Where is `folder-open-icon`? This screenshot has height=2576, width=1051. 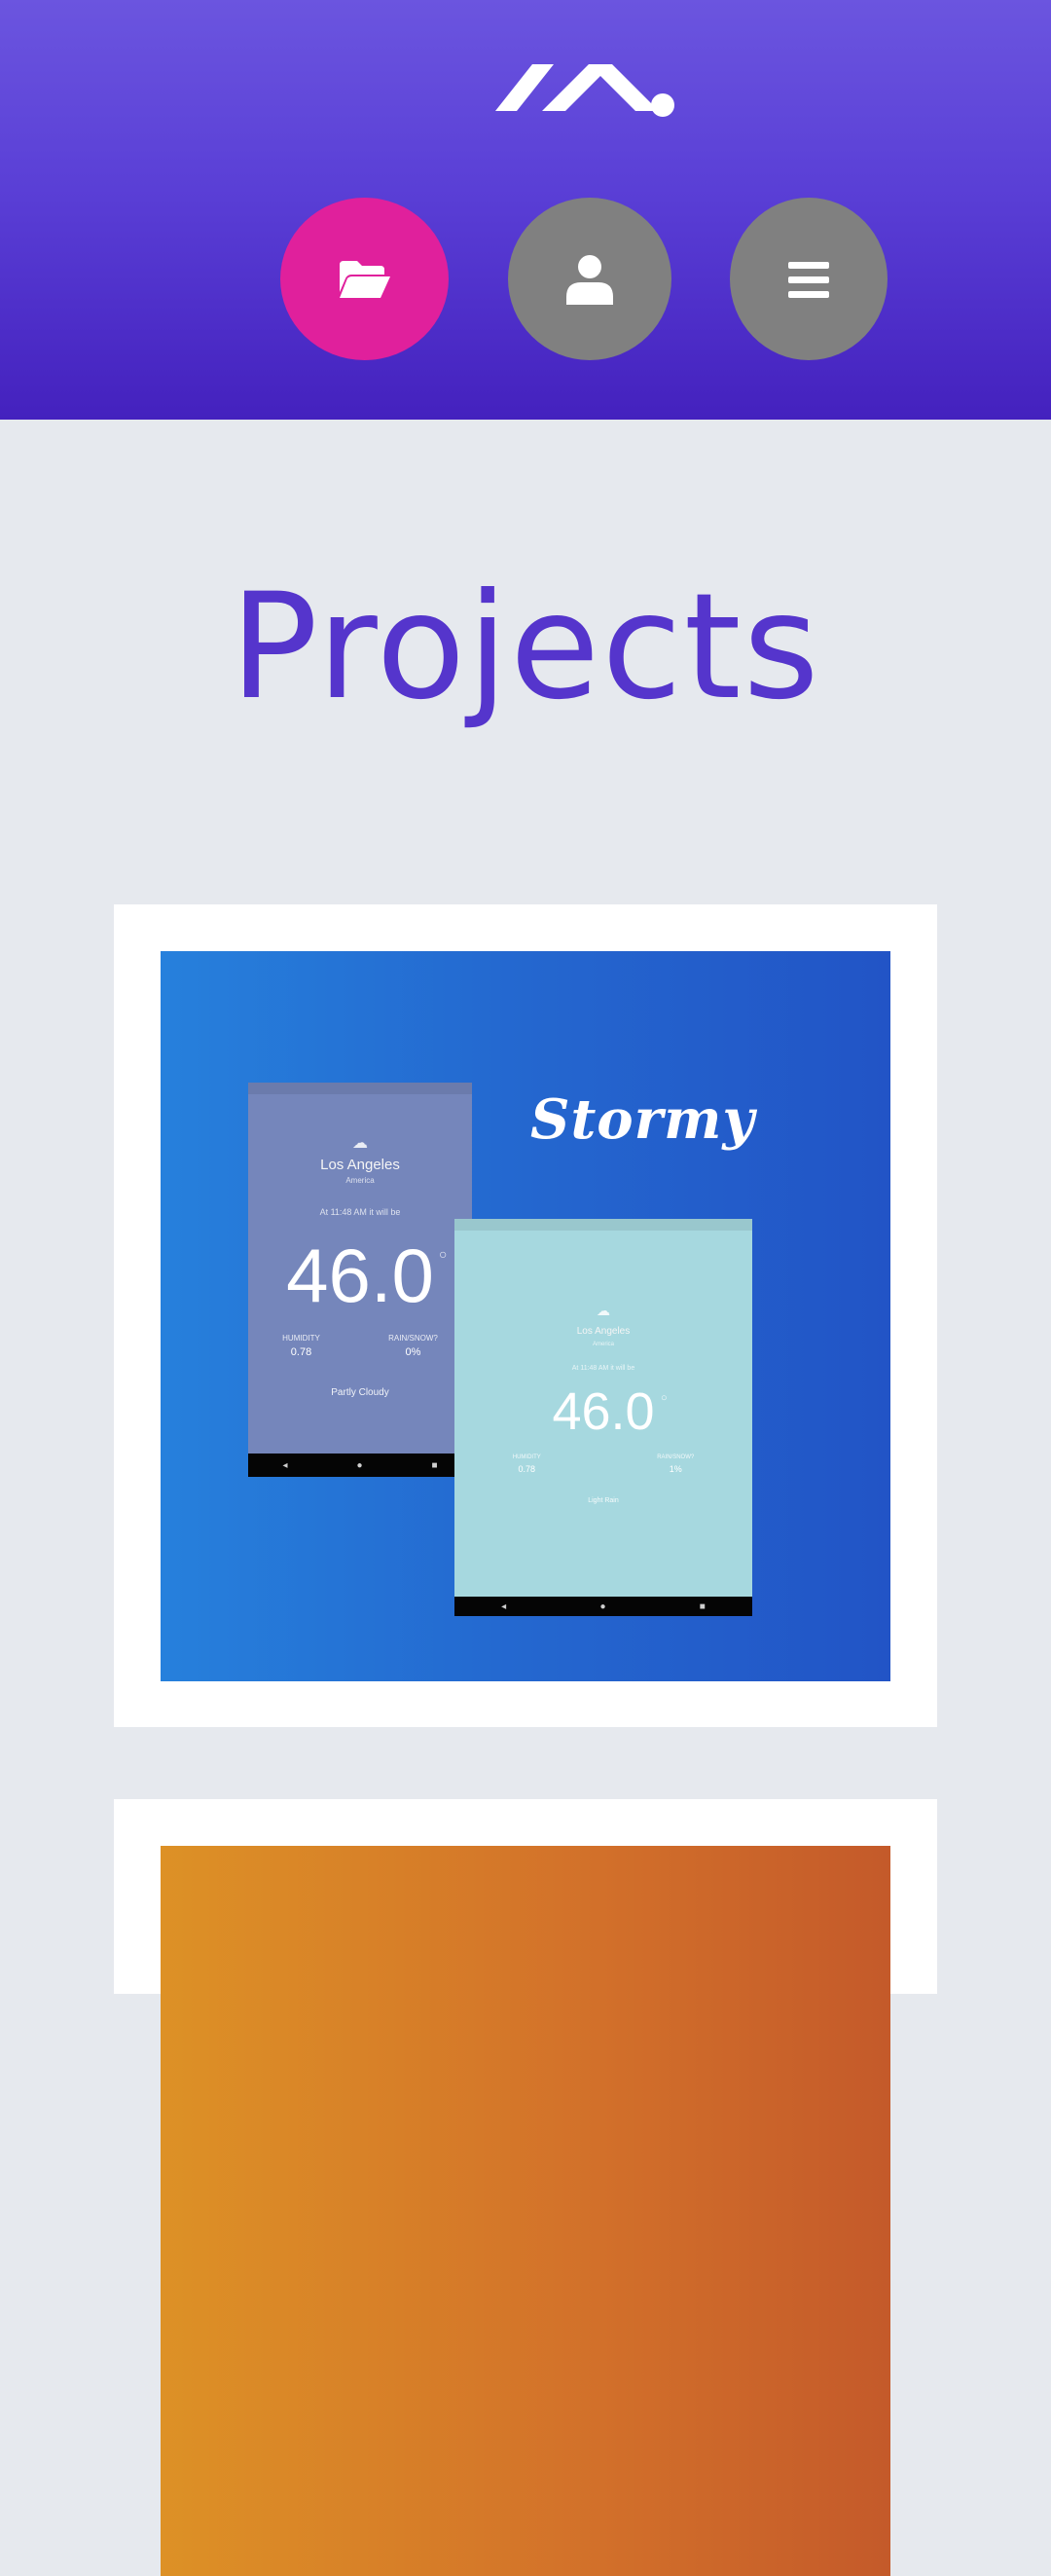
folder-open-icon is located at coordinates (364, 279).